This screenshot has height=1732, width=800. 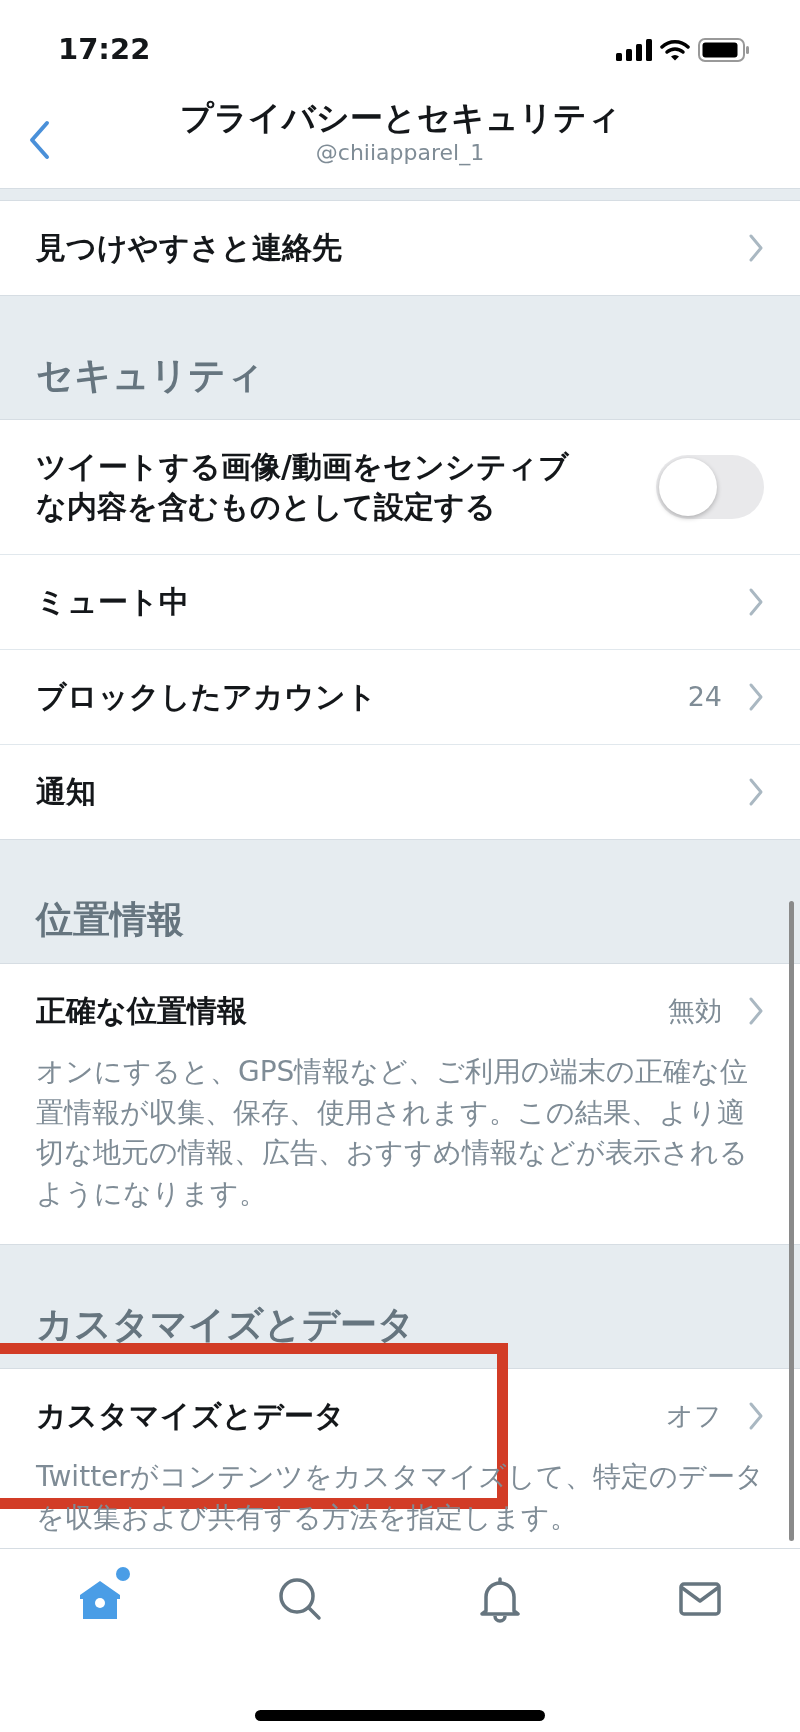 What do you see at coordinates (150, 375) in the screenshot?
I see `section-heading: セキュリティ` at bounding box center [150, 375].